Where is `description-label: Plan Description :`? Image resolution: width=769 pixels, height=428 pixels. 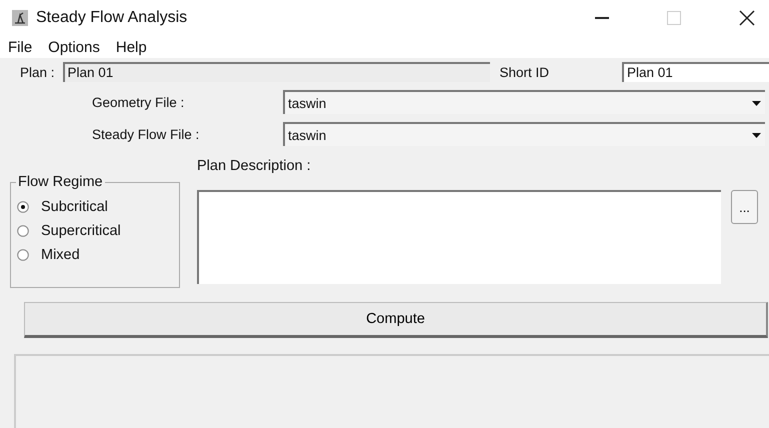
description-label: Plan Description : is located at coordinates (254, 166).